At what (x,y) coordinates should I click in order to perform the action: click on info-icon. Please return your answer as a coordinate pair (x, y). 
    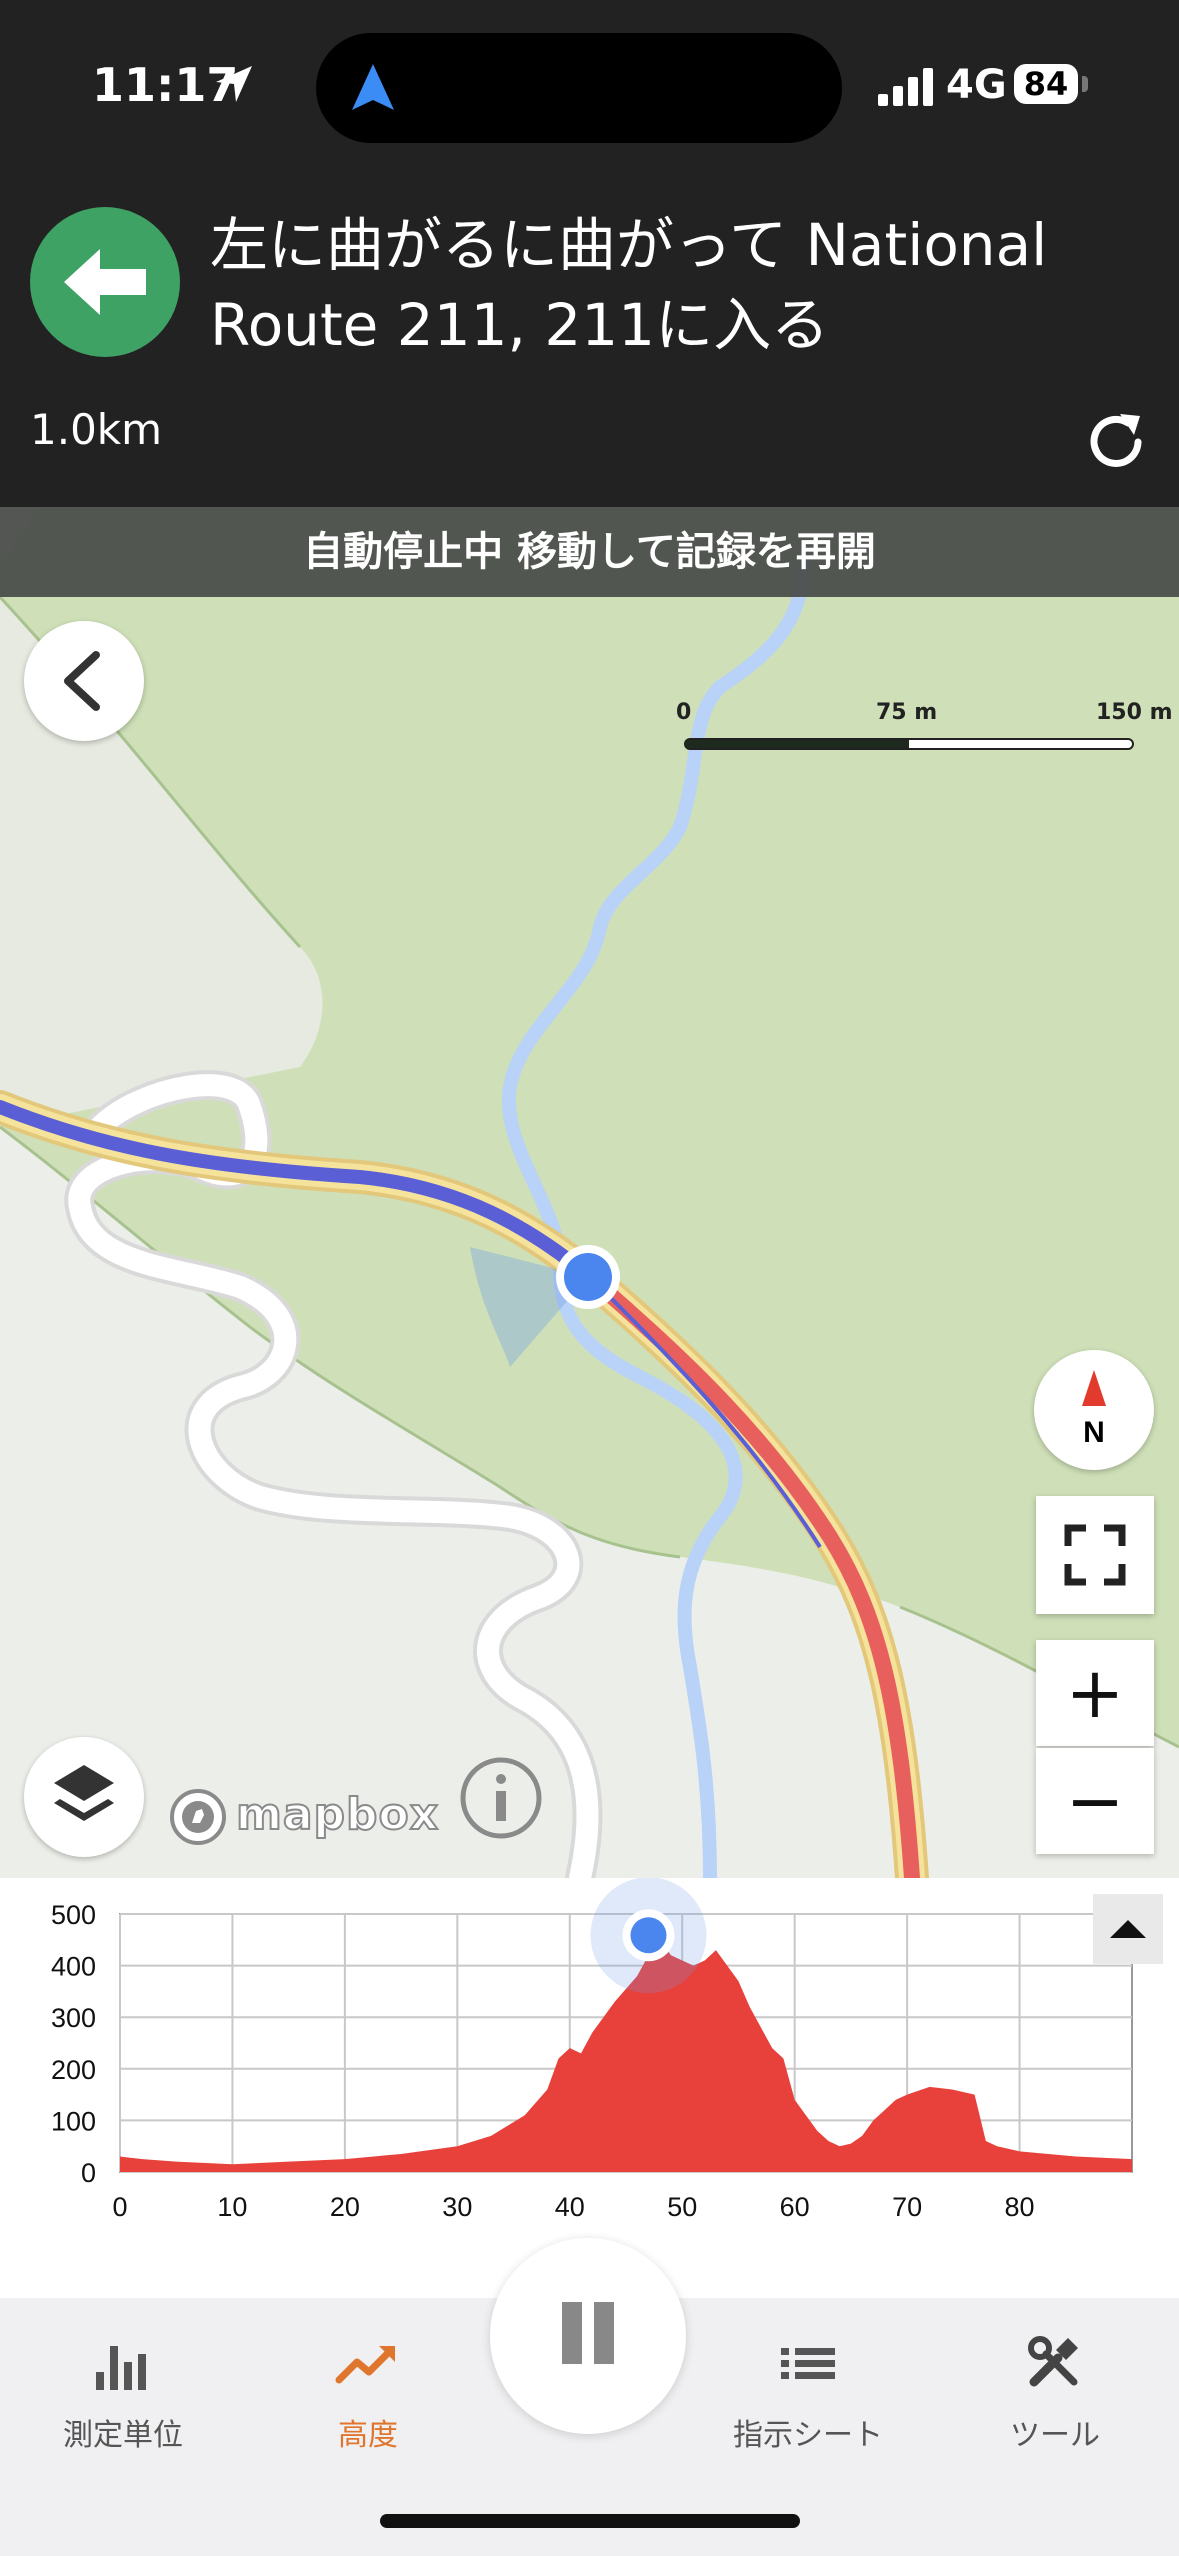
    Looking at the image, I should click on (501, 1798).